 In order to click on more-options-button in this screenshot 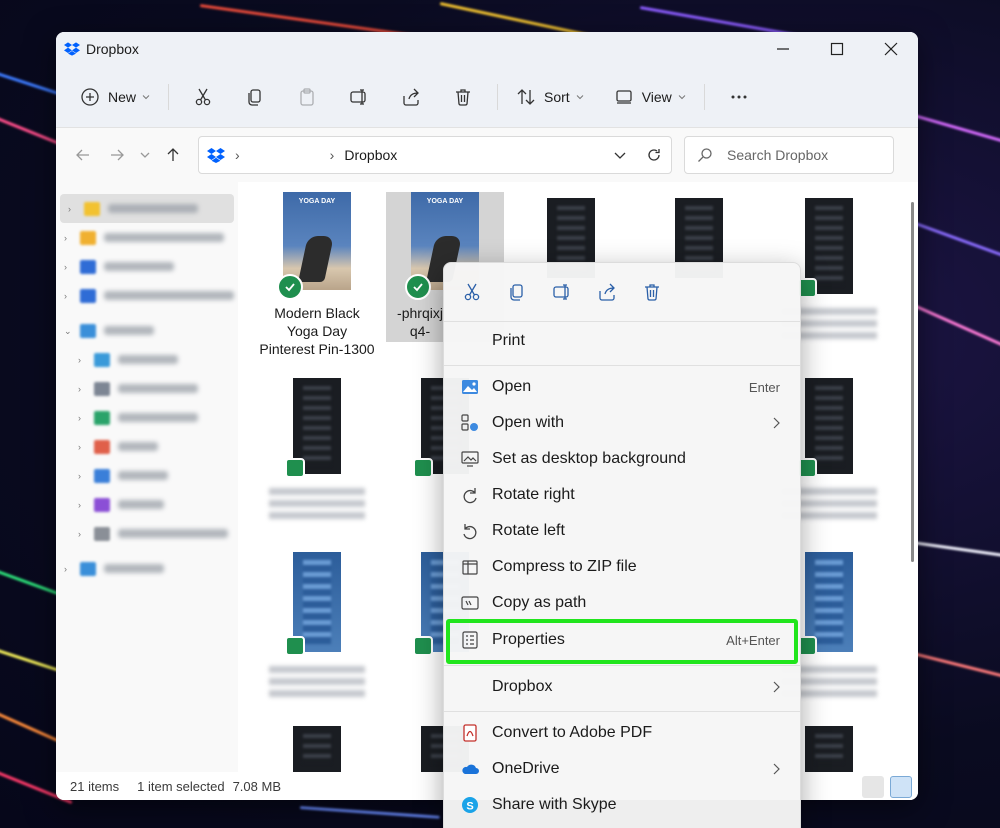, I will do `click(739, 97)`.